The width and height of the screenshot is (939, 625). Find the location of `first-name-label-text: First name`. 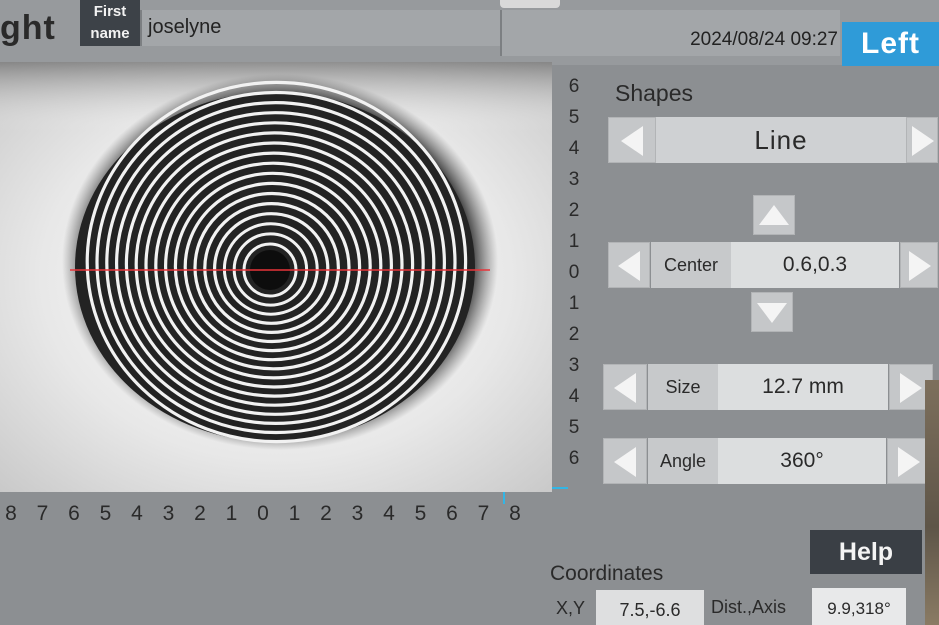

first-name-label-text: First name is located at coordinates (110, 22).